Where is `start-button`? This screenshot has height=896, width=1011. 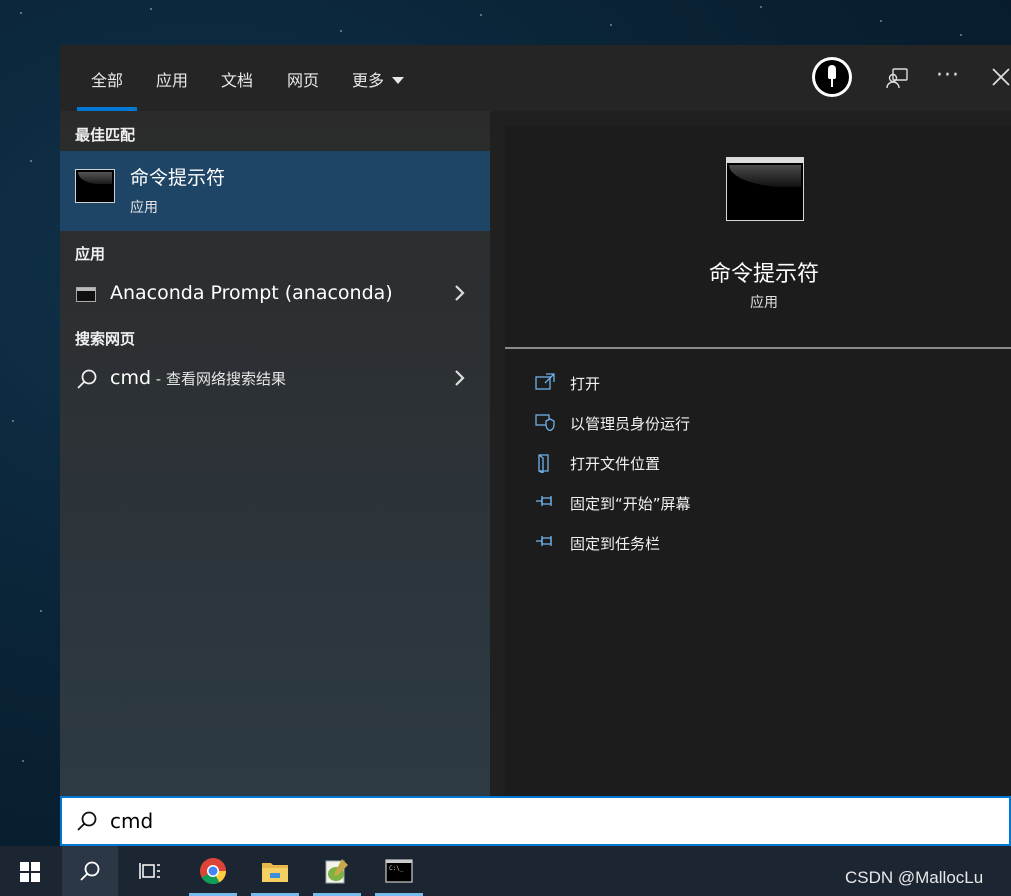 start-button is located at coordinates (30, 871).